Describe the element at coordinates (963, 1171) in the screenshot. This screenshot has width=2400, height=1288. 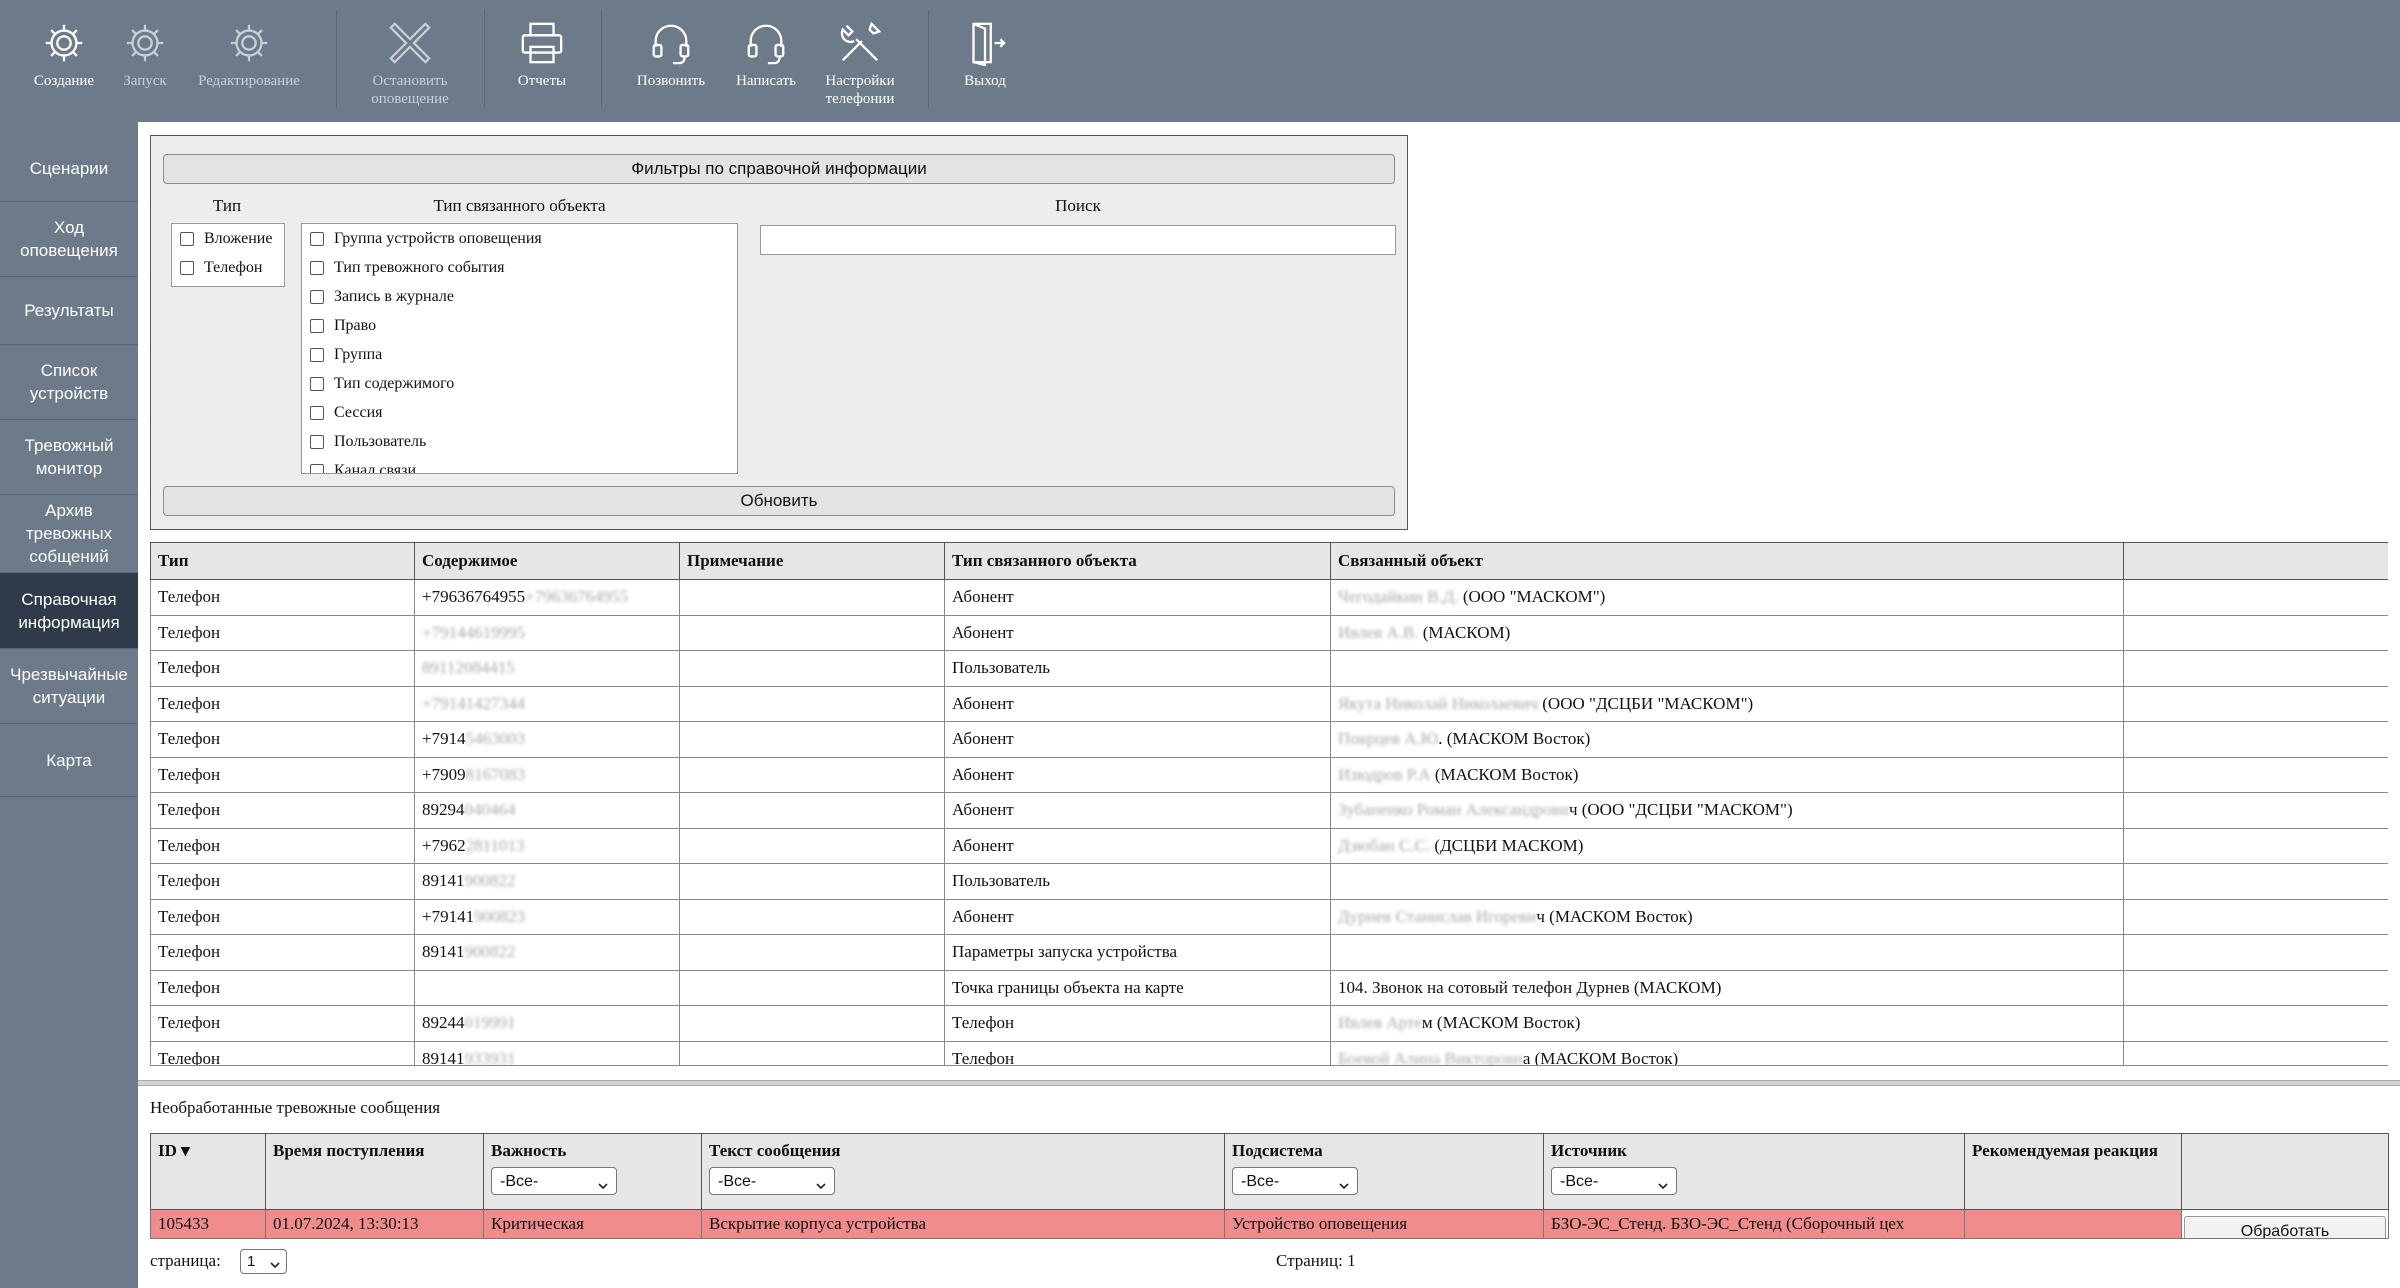
I see `column-header-text: Текст сообщения -Все-` at that location.